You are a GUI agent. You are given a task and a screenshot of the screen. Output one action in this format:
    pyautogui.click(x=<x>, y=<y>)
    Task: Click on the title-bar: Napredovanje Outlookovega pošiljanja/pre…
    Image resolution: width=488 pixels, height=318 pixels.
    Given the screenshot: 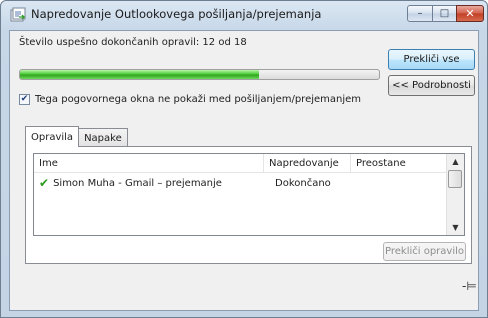 What is the action you would take?
    pyautogui.click(x=244, y=14)
    